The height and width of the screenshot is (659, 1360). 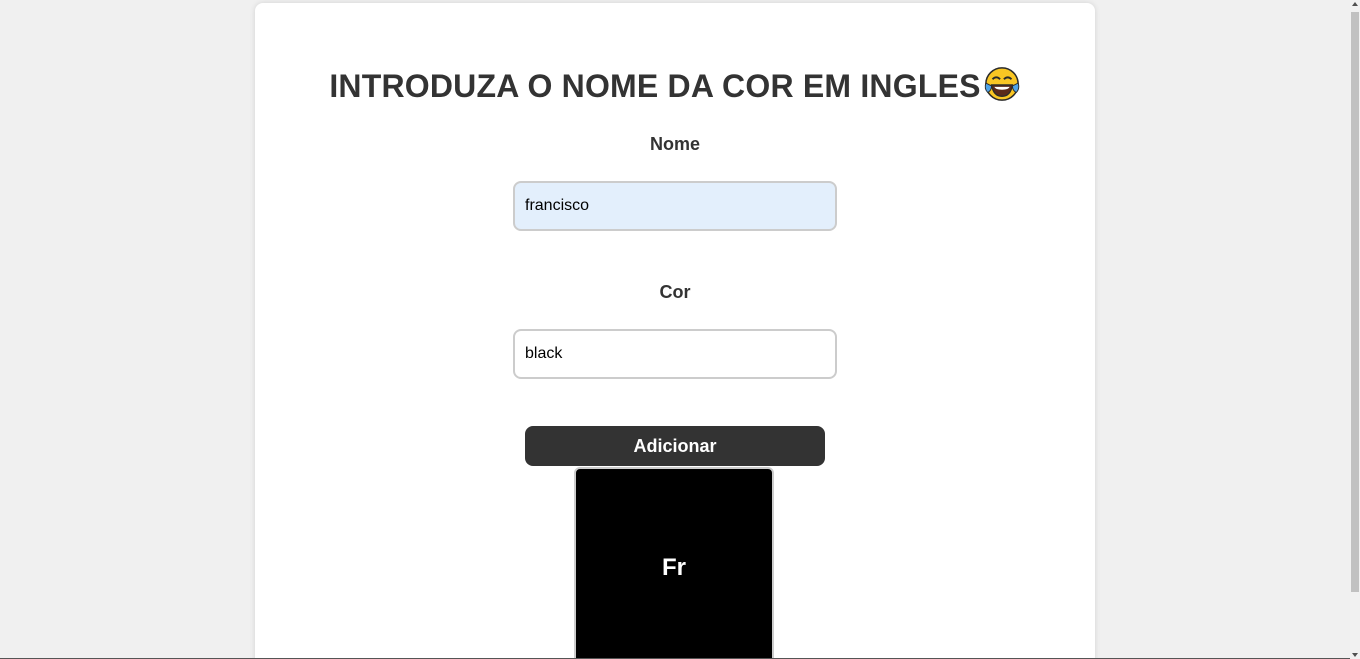 I want to click on page-title-text: INTRODUZA O NOME DA COR EM INGLES, so click(x=655, y=86).